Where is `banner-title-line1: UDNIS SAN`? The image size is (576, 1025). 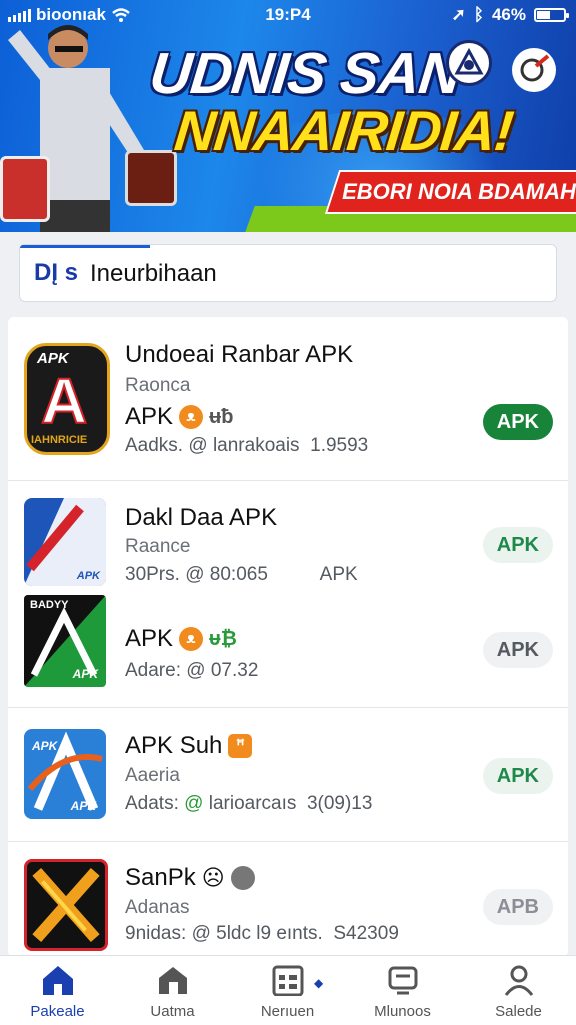
banner-title-line1: UDNIS SAN is located at coordinates (305, 73).